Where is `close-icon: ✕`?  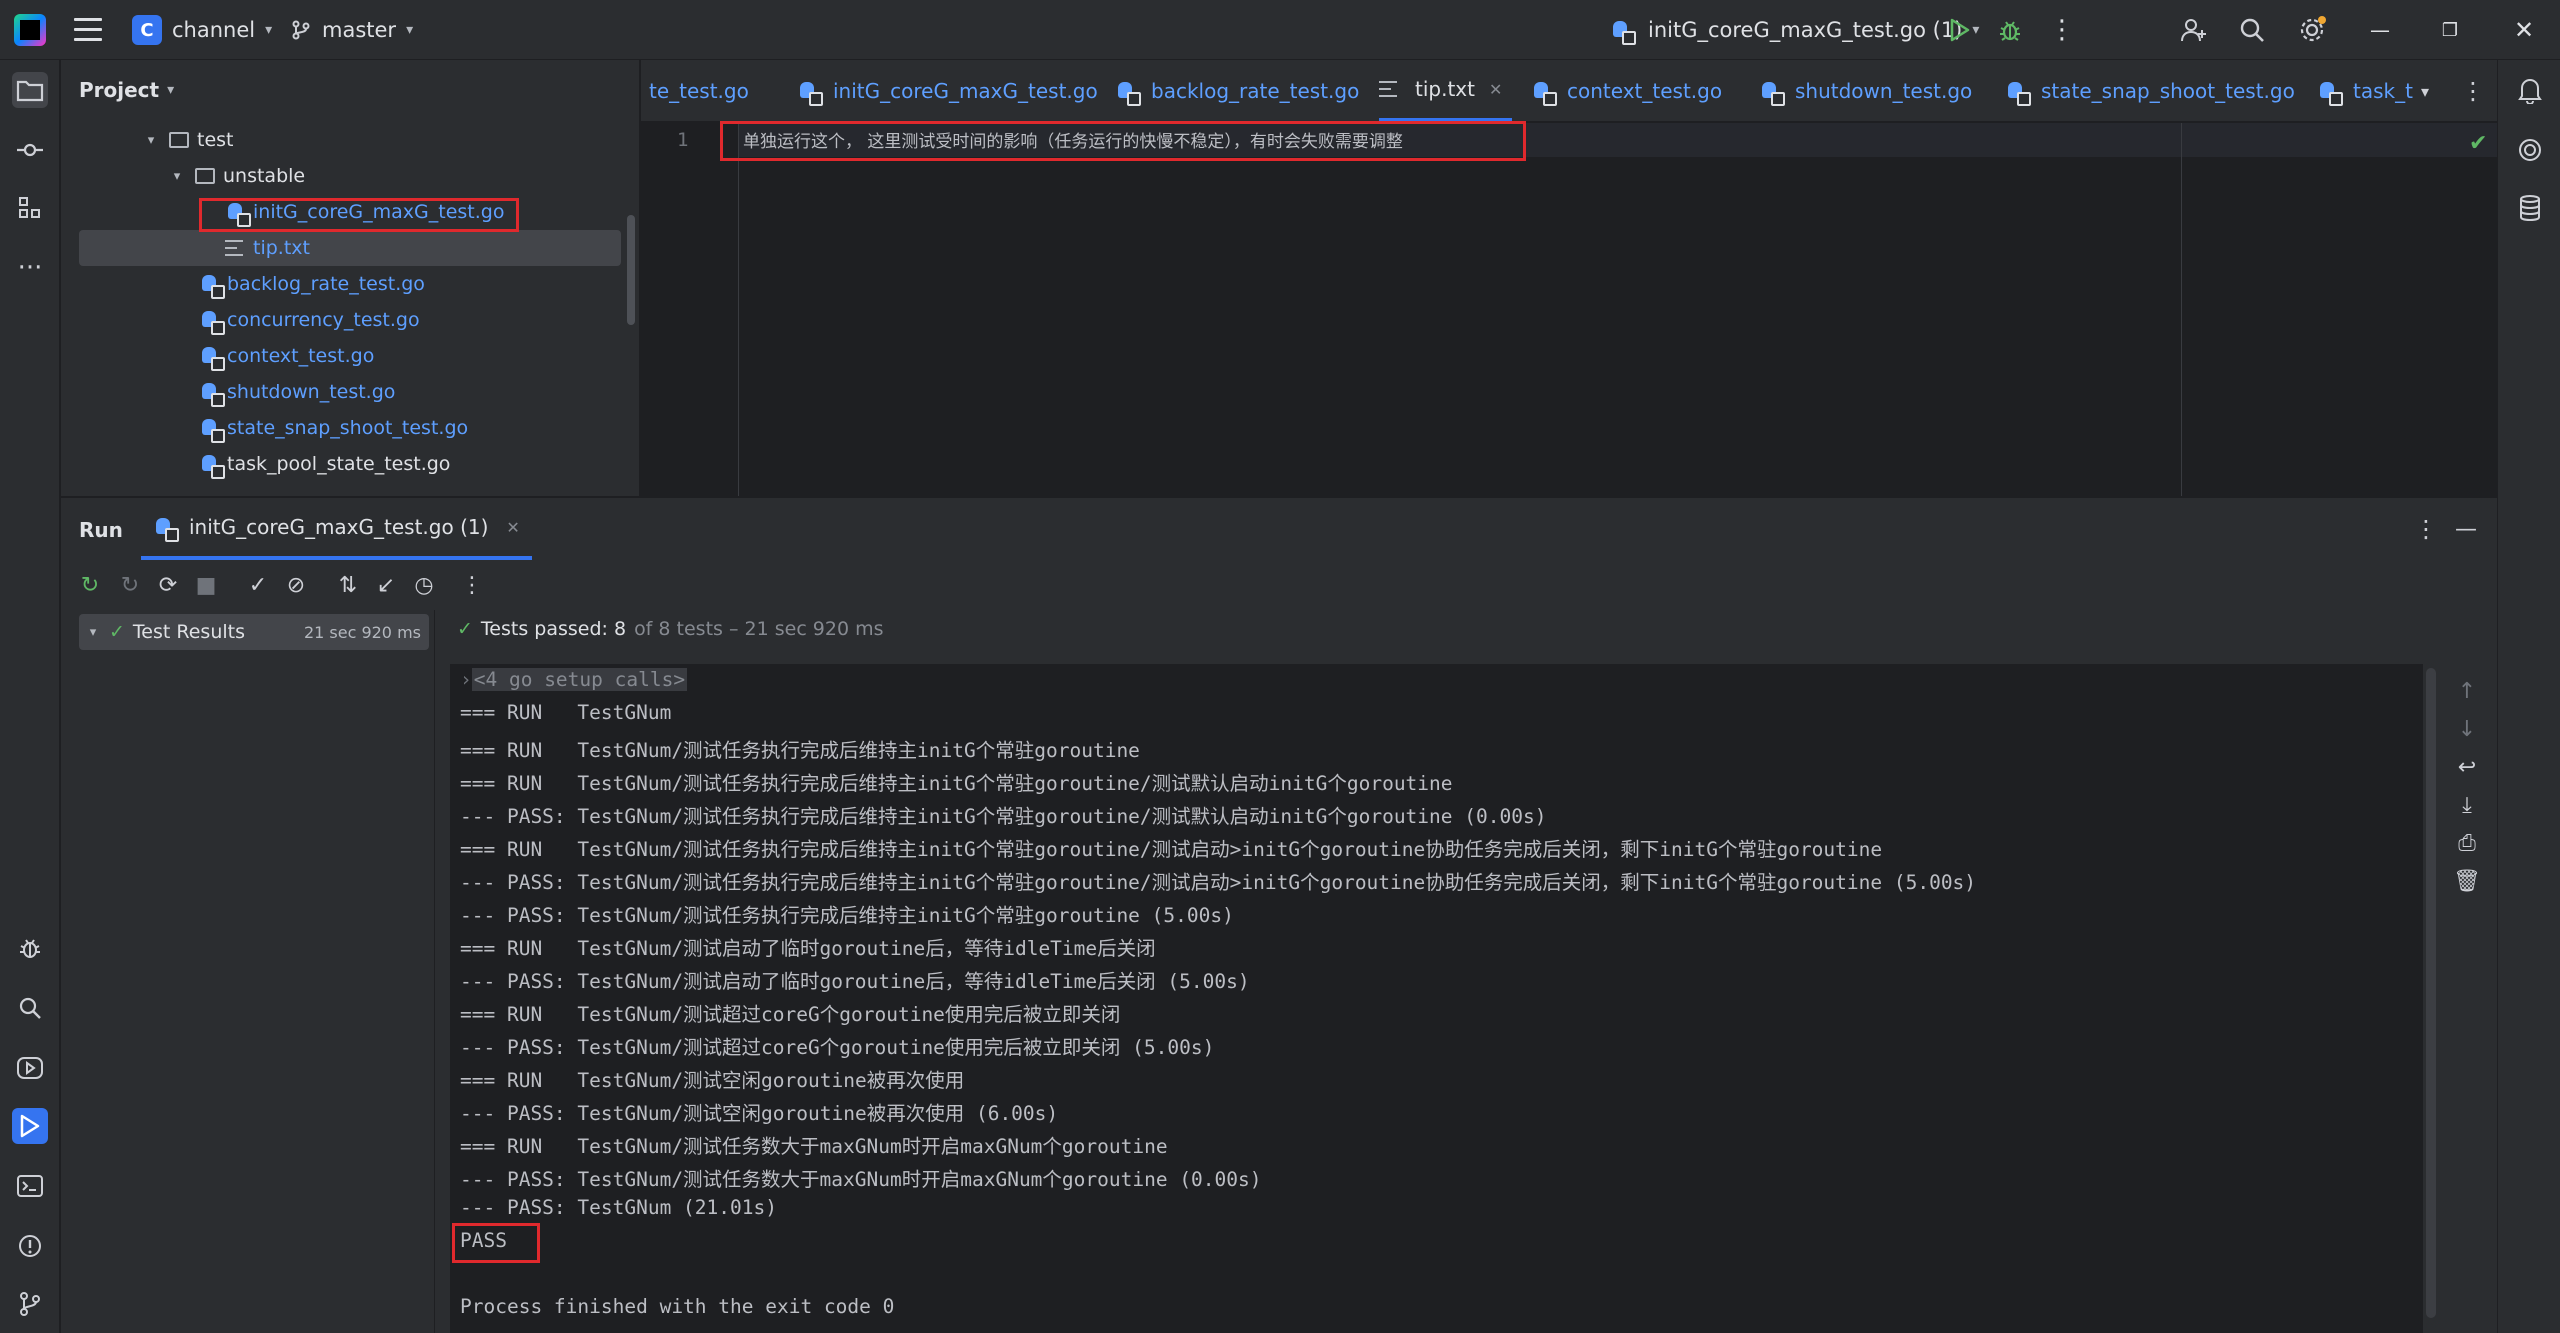 close-icon: ✕ is located at coordinates (2524, 30).